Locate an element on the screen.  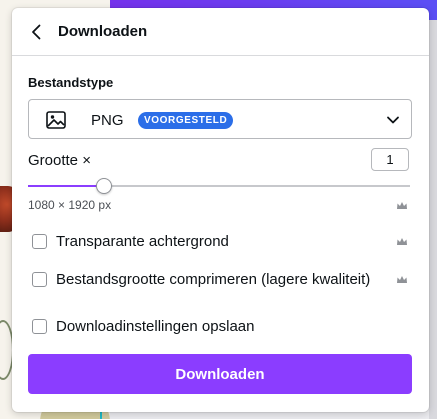
size-label: Grootte × is located at coordinates (59, 160).